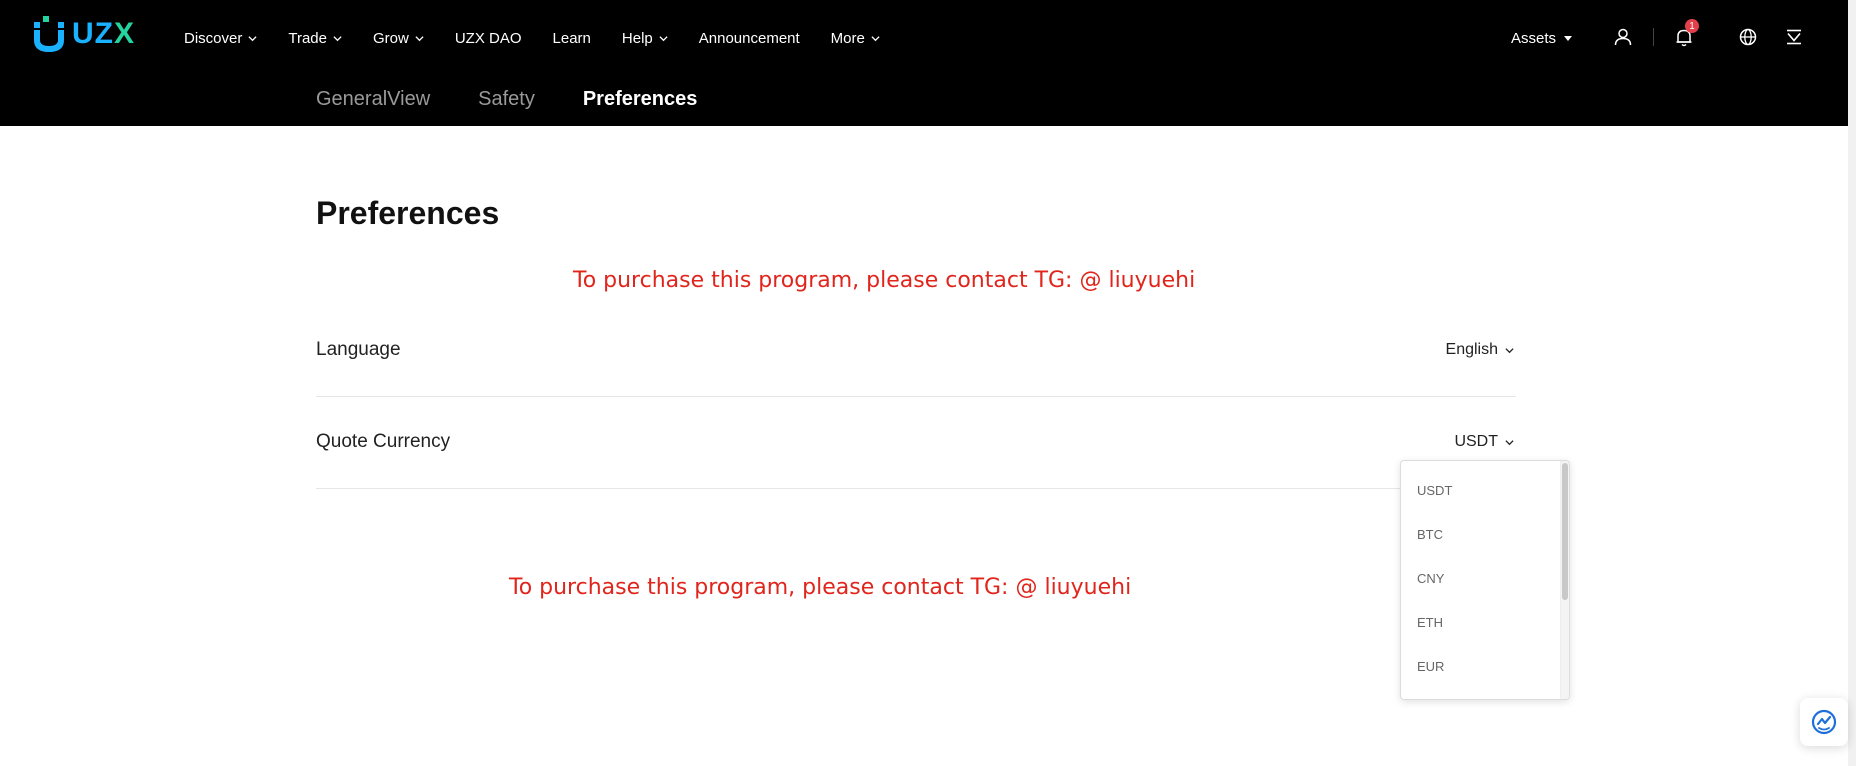 The width and height of the screenshot is (1856, 766). What do you see at coordinates (1794, 37) in the screenshot?
I see `download-icon` at bounding box center [1794, 37].